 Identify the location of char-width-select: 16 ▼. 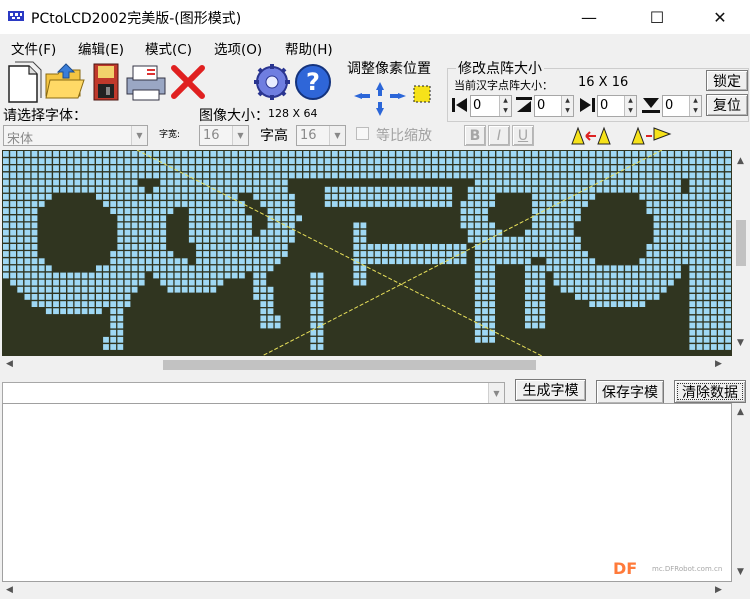
(224, 135).